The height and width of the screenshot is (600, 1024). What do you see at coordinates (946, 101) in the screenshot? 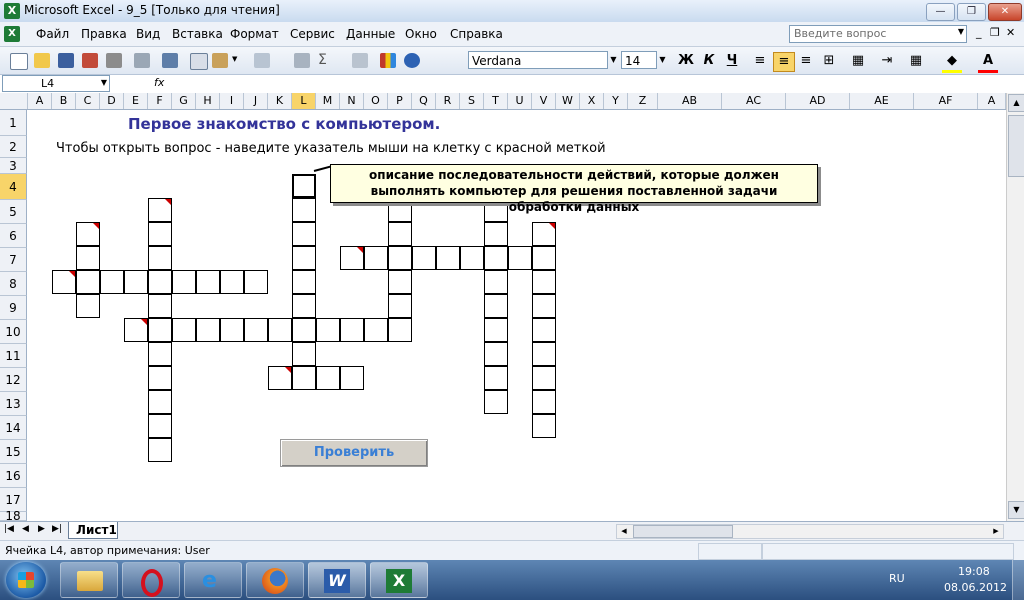
I see `column-header-af: AF` at bounding box center [946, 101].